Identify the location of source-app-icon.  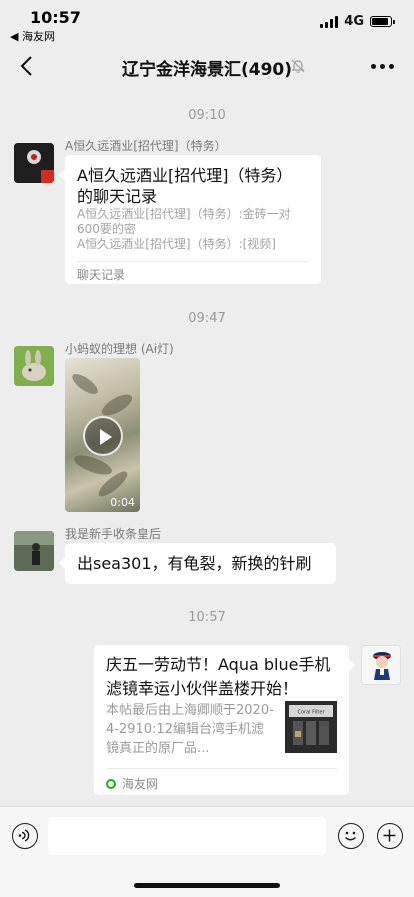
(111, 783).